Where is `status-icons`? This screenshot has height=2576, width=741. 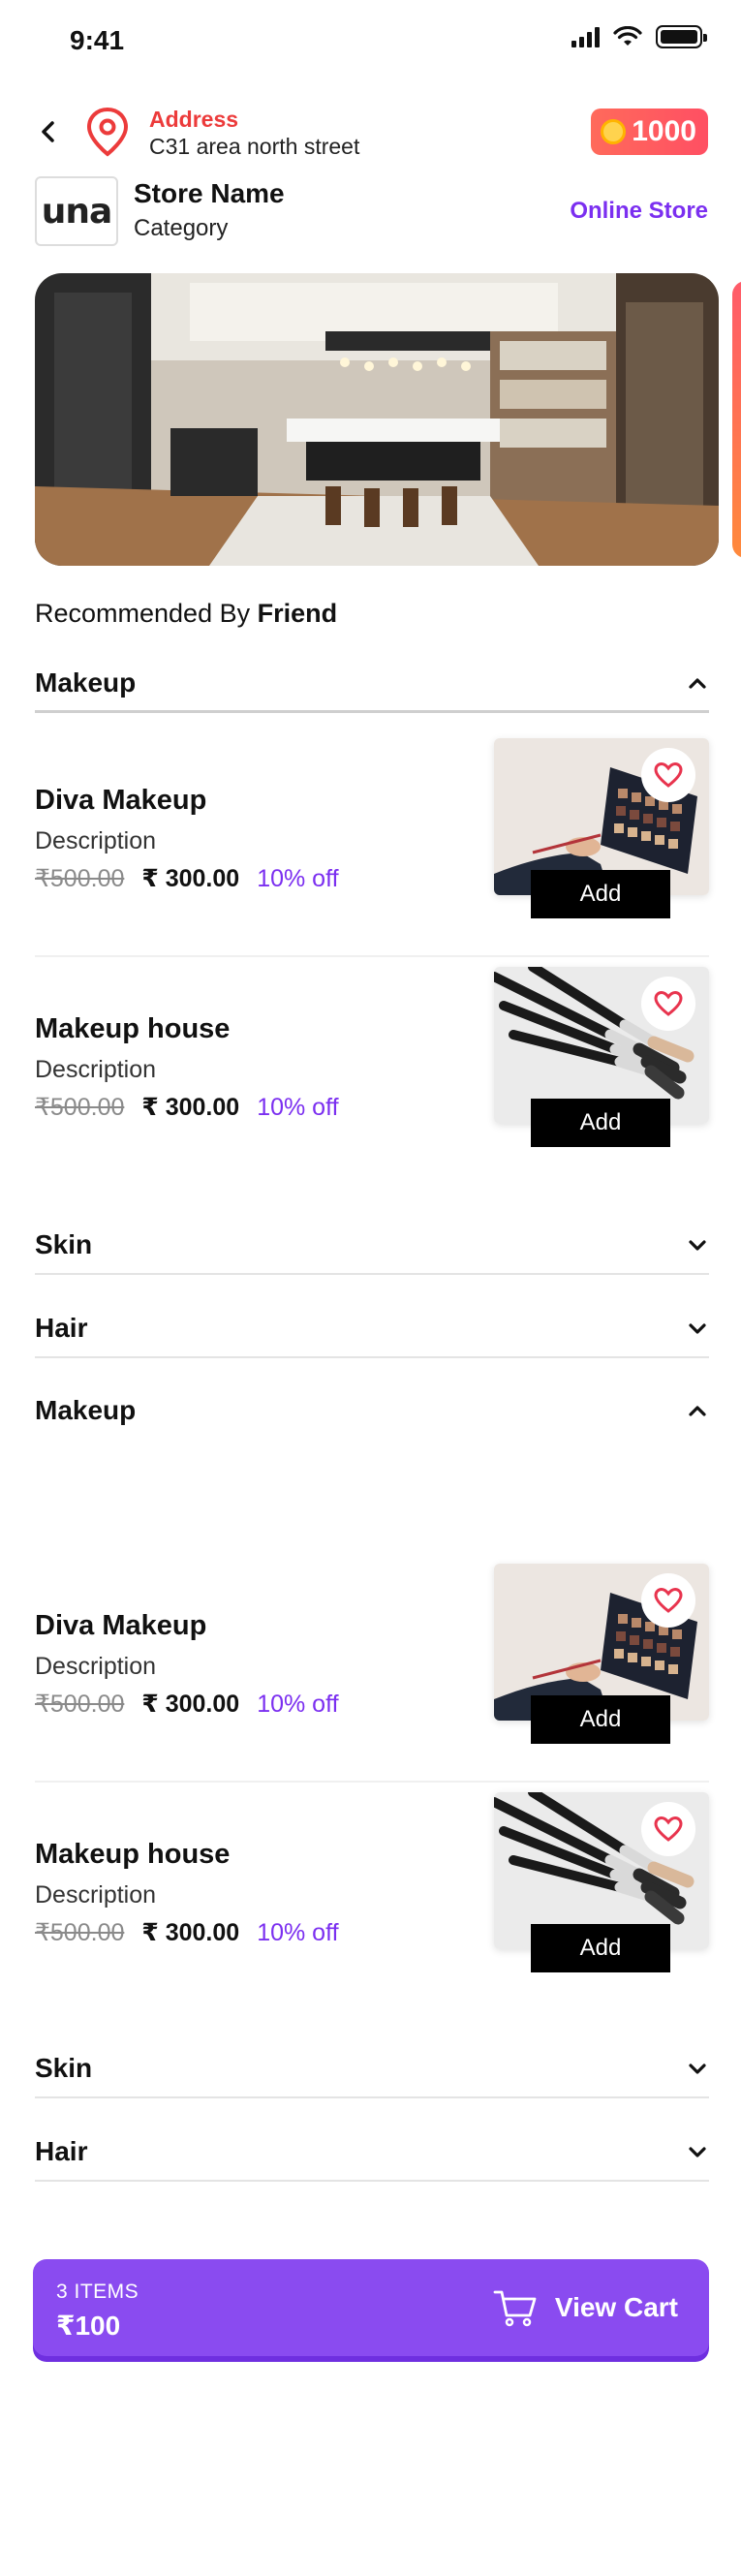 status-icons is located at coordinates (639, 36).